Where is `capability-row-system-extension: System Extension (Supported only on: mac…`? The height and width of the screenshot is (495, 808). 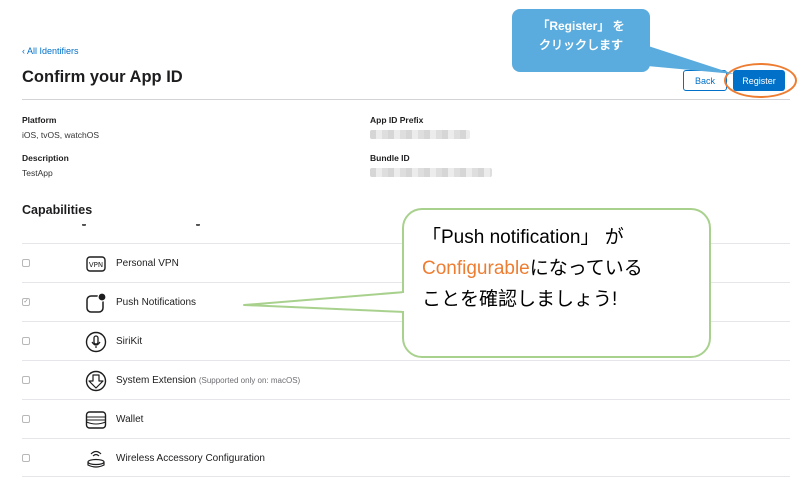
capability-row-system-extension: System Extension (Supported only on: mac… is located at coordinates (406, 379).